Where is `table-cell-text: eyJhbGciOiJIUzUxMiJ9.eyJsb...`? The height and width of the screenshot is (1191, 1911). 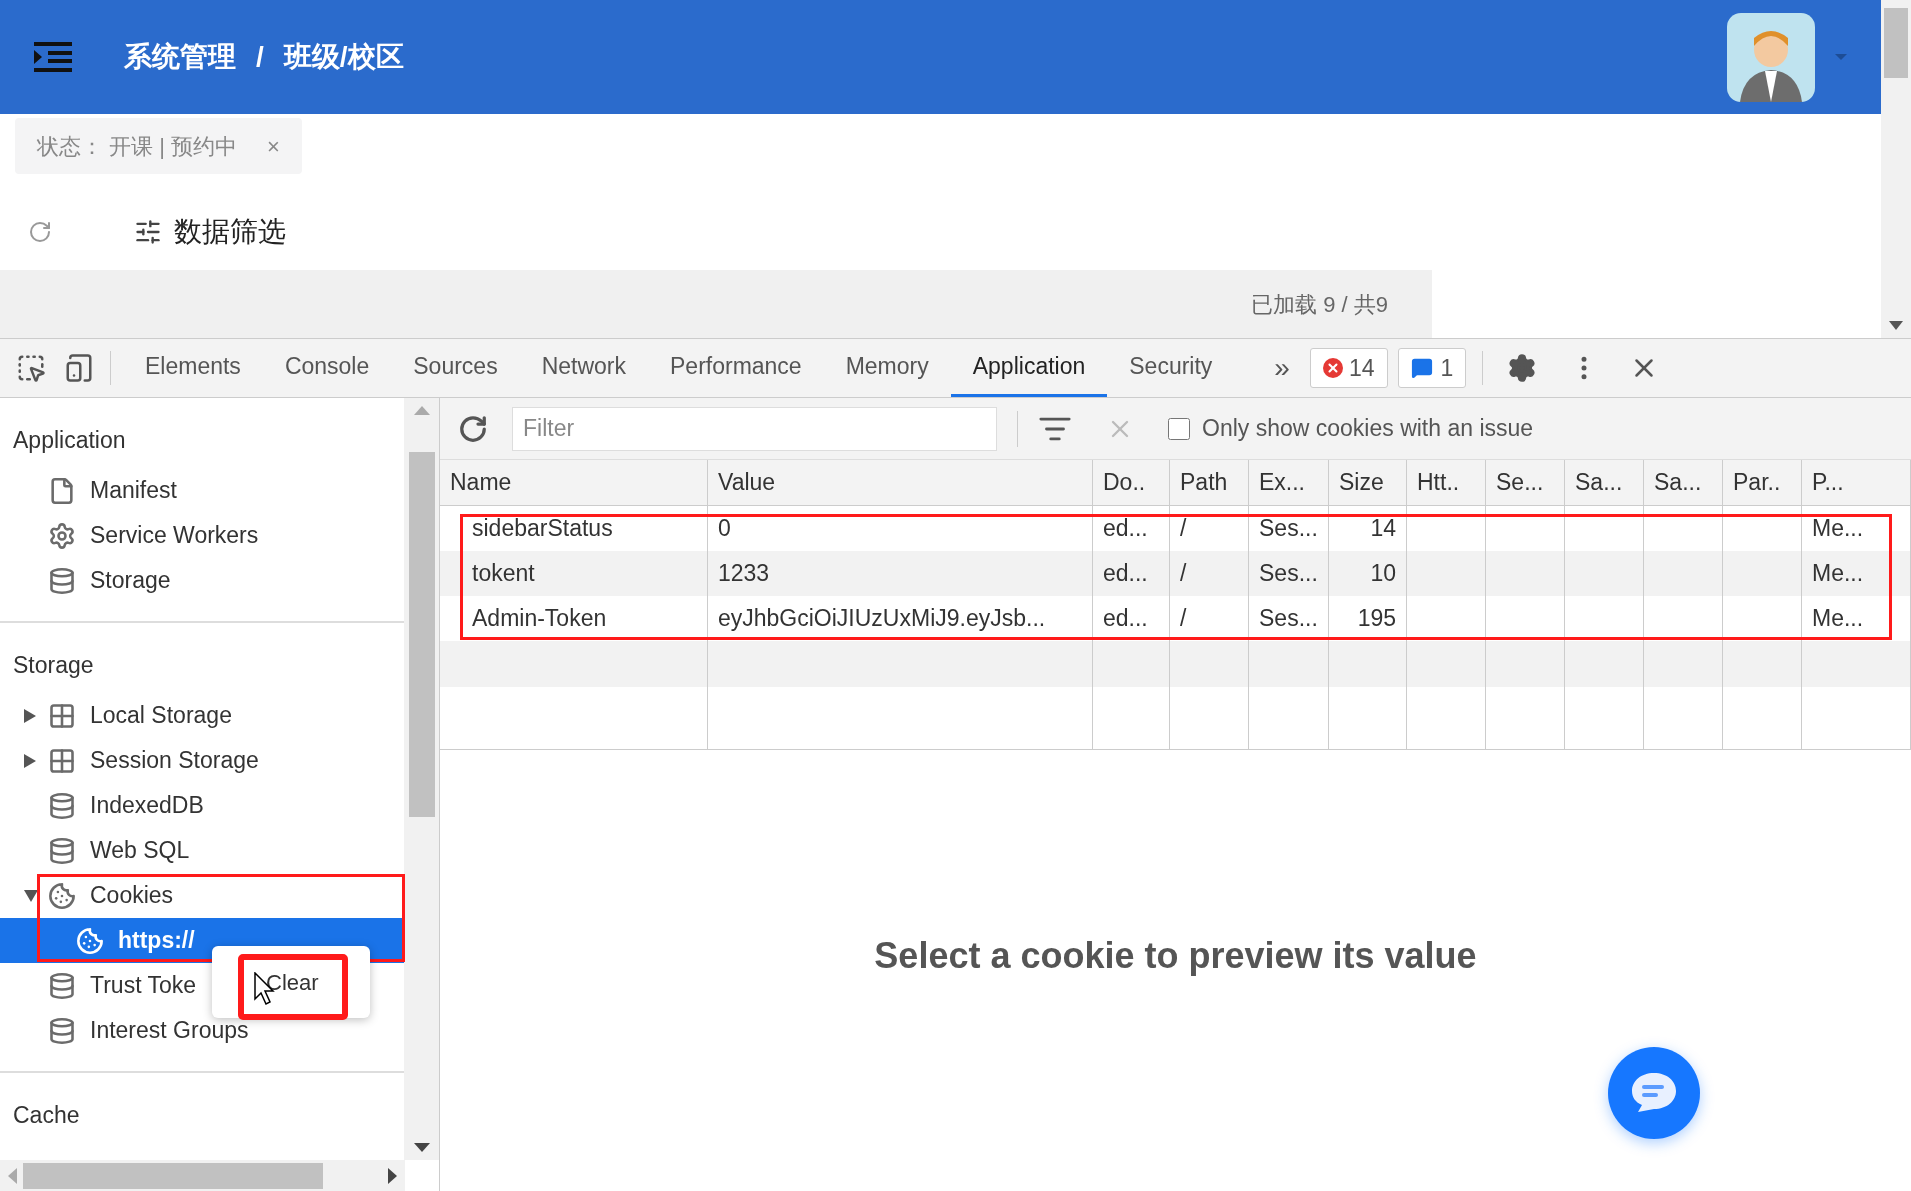 table-cell-text: eyJhbGciOiJIUzUxMiJ9.eyJsb... is located at coordinates (882, 619).